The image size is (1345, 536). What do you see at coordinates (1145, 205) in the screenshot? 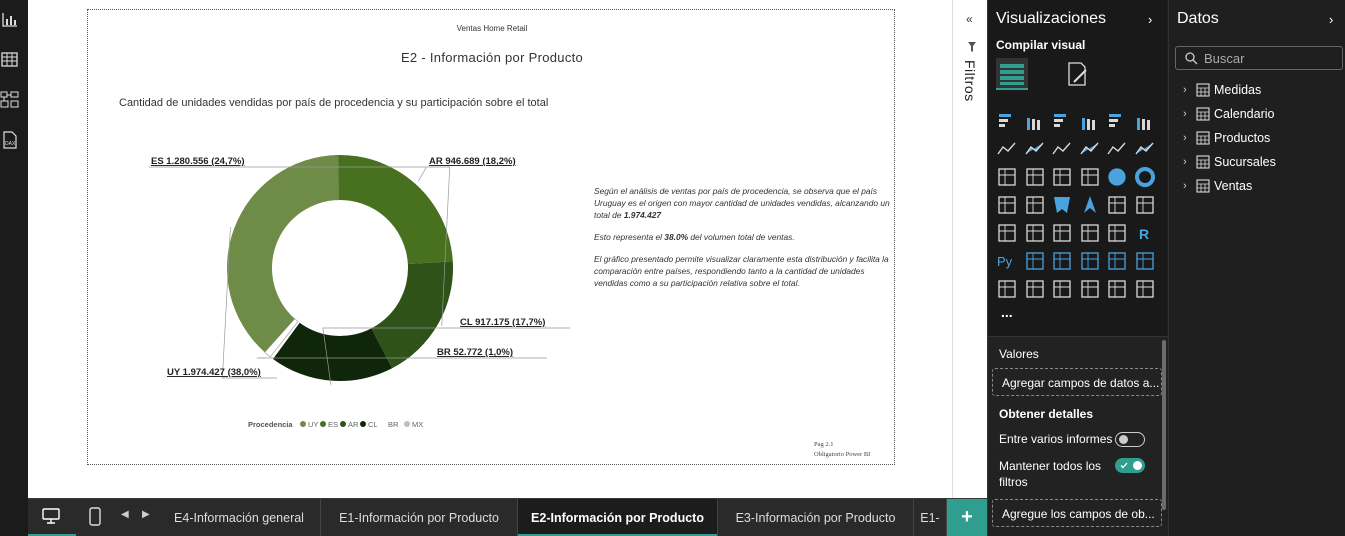
I see `card-icon` at bounding box center [1145, 205].